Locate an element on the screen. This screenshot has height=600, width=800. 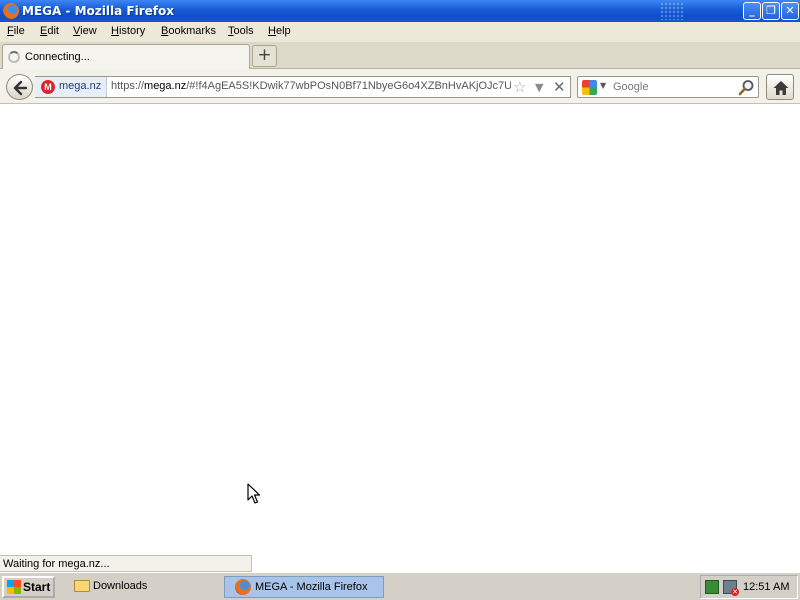
search-bar: ▼ Google is located at coordinates (668, 87).